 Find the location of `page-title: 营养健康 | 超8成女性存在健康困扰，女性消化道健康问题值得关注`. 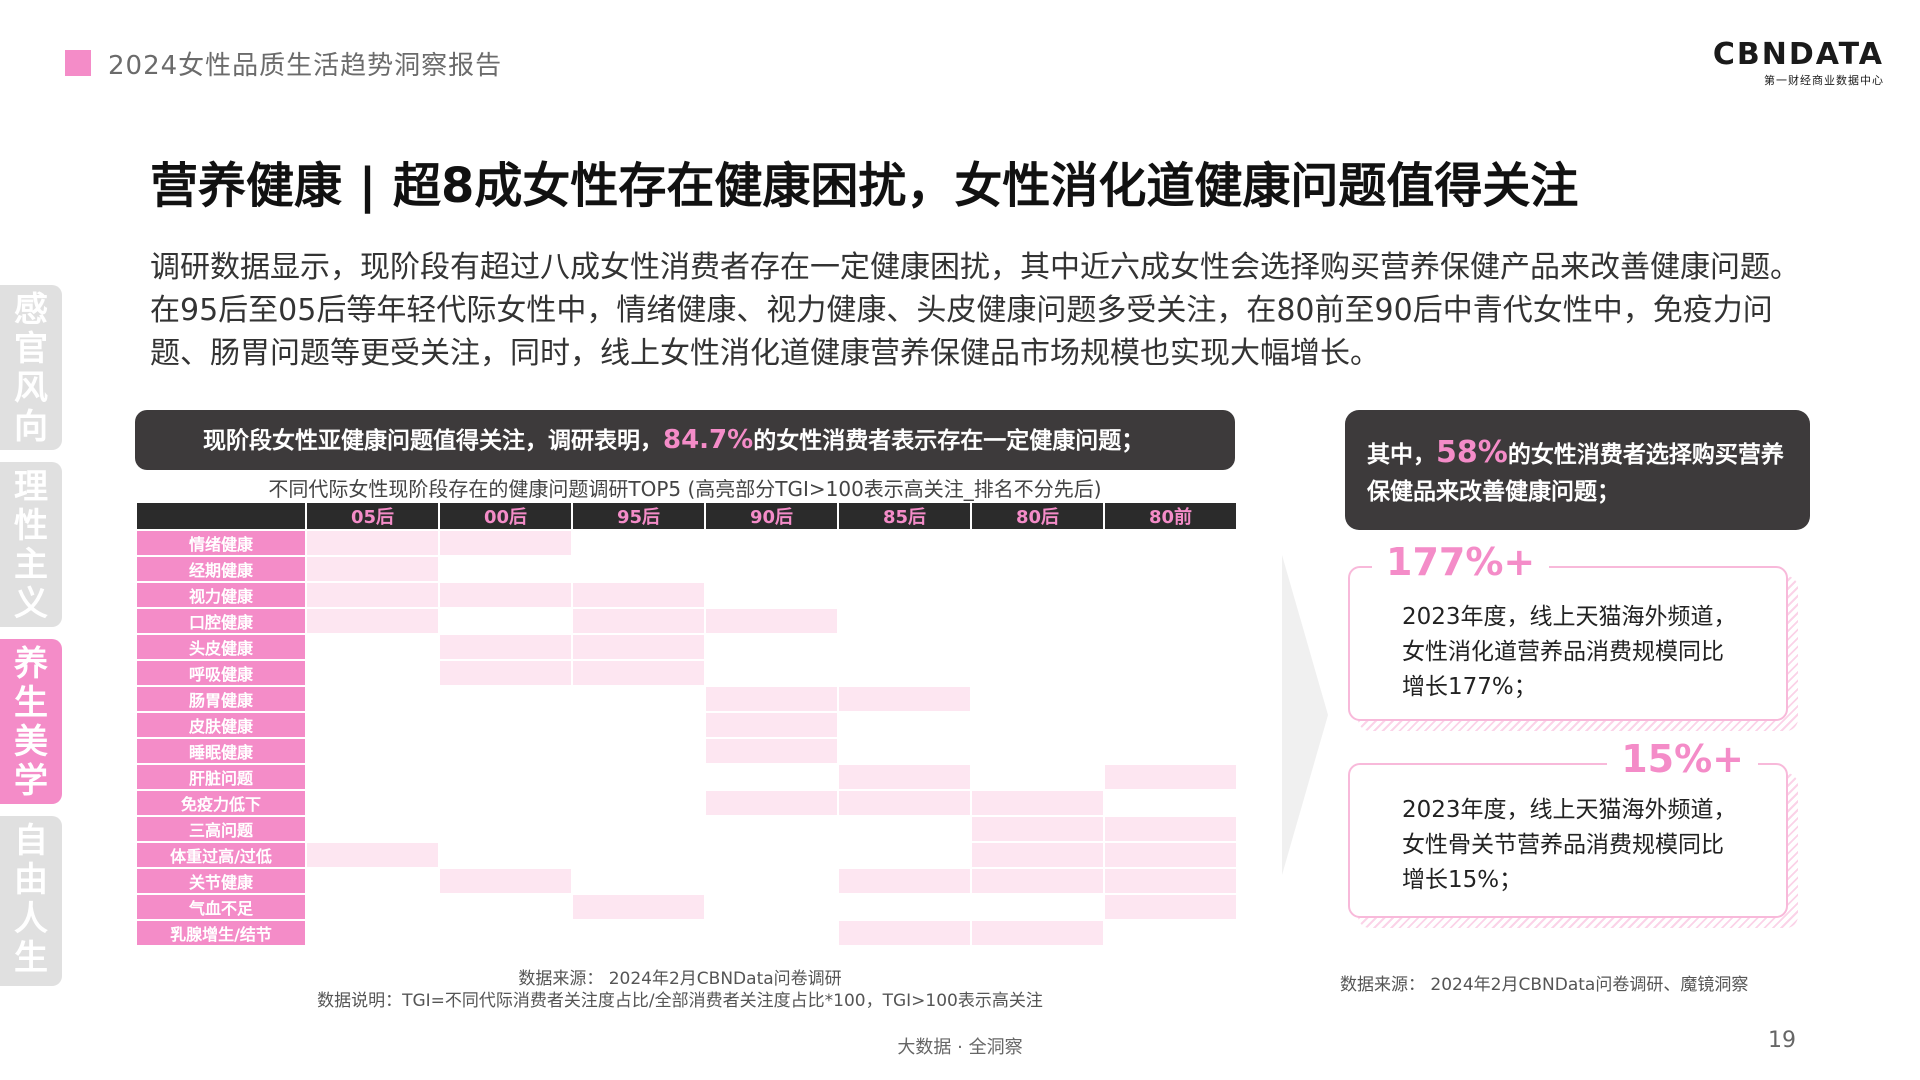

page-title: 营养健康 | 超8成女性存在健康困扰，女性消化道健康问题值得关注 is located at coordinates (864, 186).